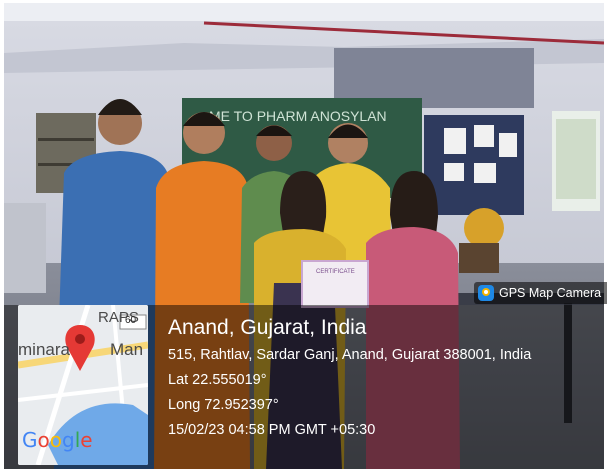 The height and width of the screenshot is (473, 607). What do you see at coordinates (298, 116) in the screenshot?
I see `board-text: ME TO PHARM ANOSYLAN` at bounding box center [298, 116].